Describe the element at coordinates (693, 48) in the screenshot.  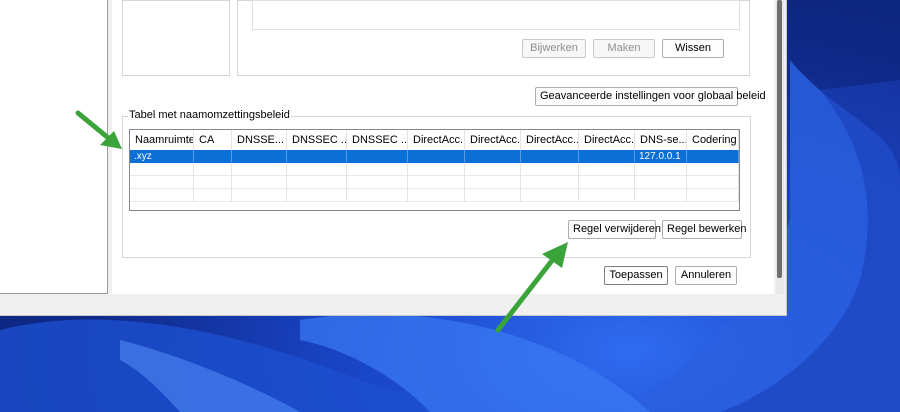
I see `clear-button: Wissen` at that location.